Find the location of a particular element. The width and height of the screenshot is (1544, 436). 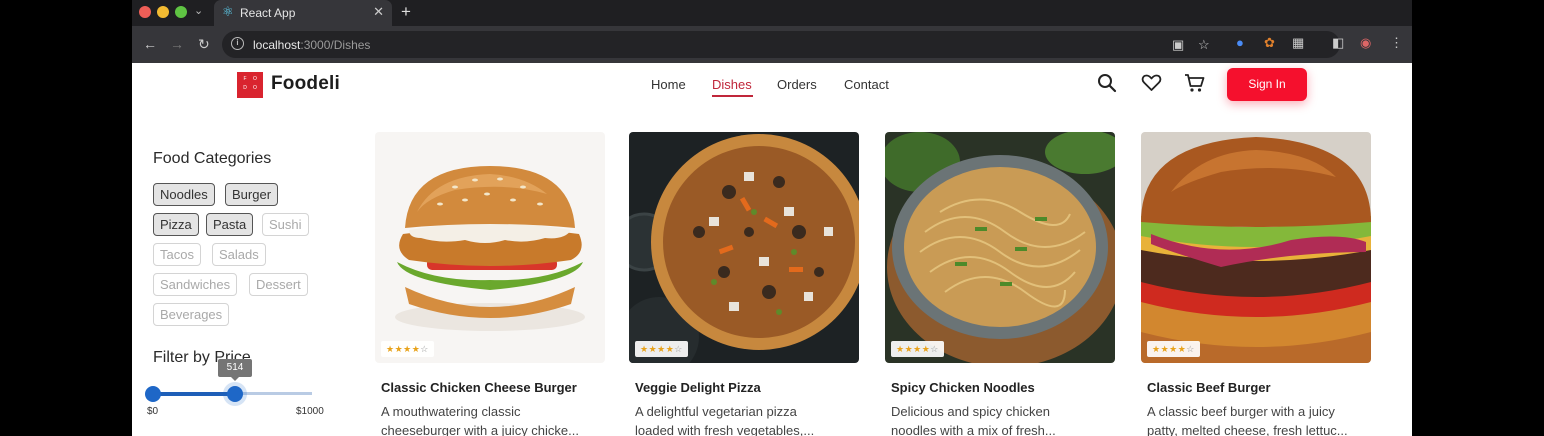

price-max-label: $1000 is located at coordinates (310, 411).